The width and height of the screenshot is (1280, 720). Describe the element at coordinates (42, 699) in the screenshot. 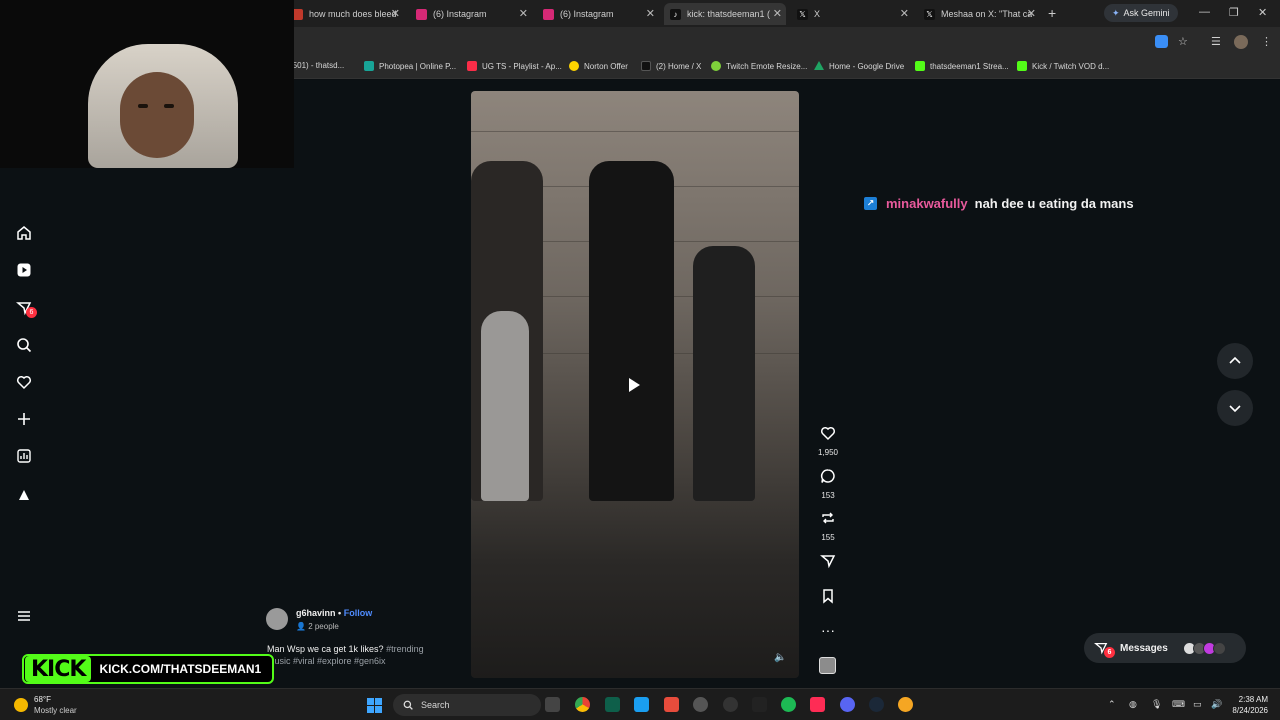

I see `weather-temperature: 68°F` at that location.